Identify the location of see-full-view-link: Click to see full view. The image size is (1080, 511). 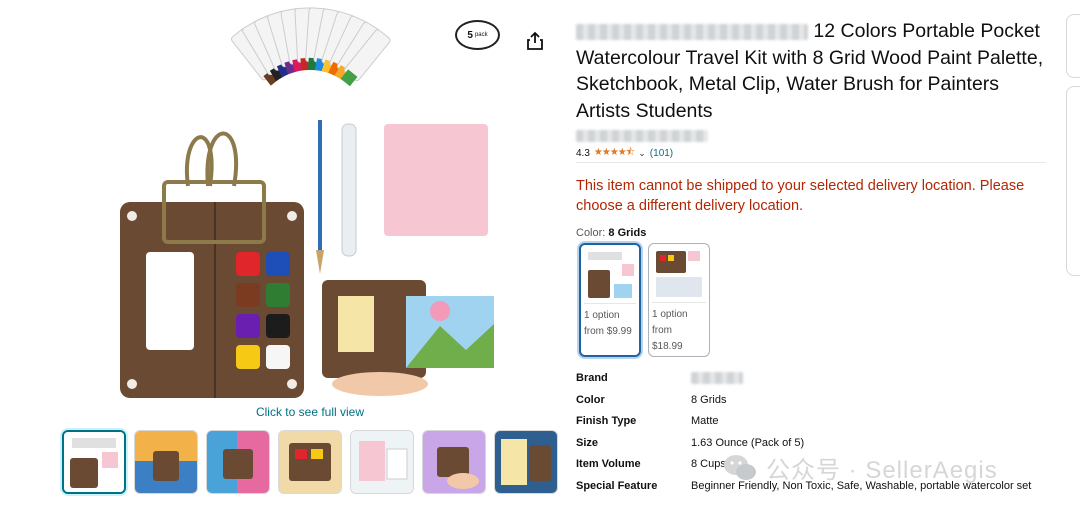
(310, 412).